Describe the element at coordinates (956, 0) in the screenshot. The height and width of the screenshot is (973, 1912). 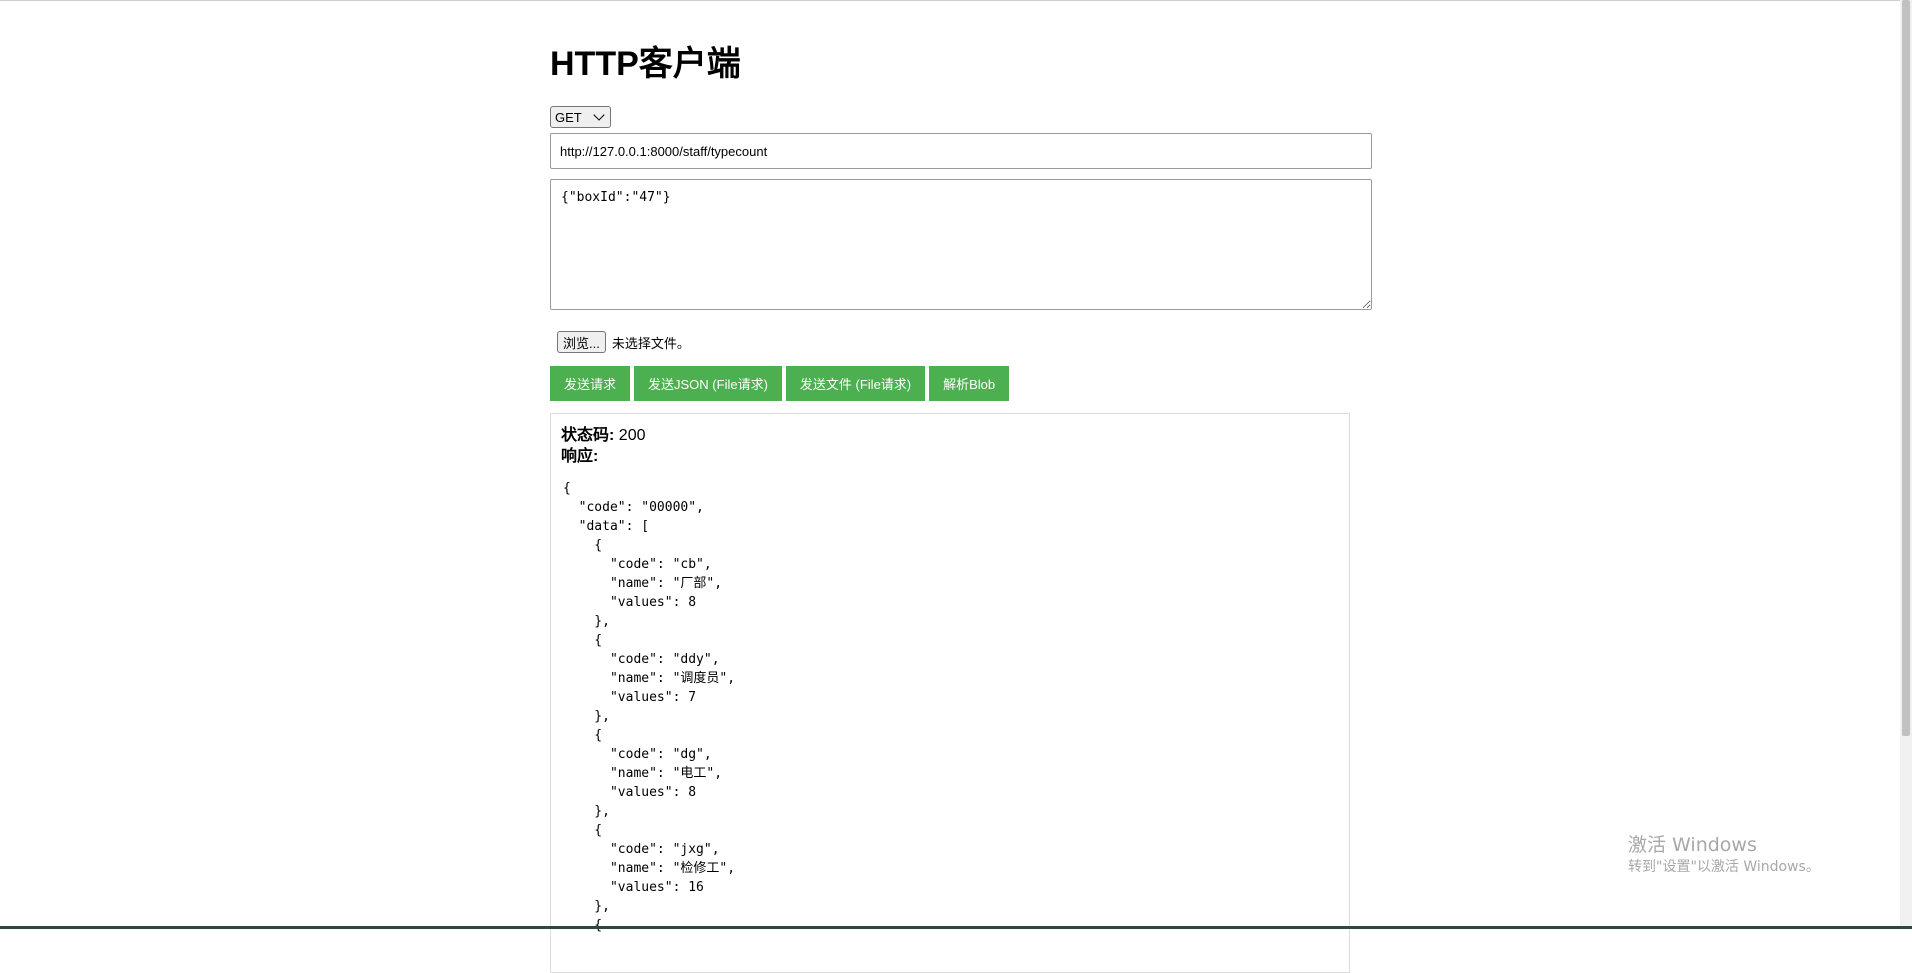
I see `window-top-border` at that location.